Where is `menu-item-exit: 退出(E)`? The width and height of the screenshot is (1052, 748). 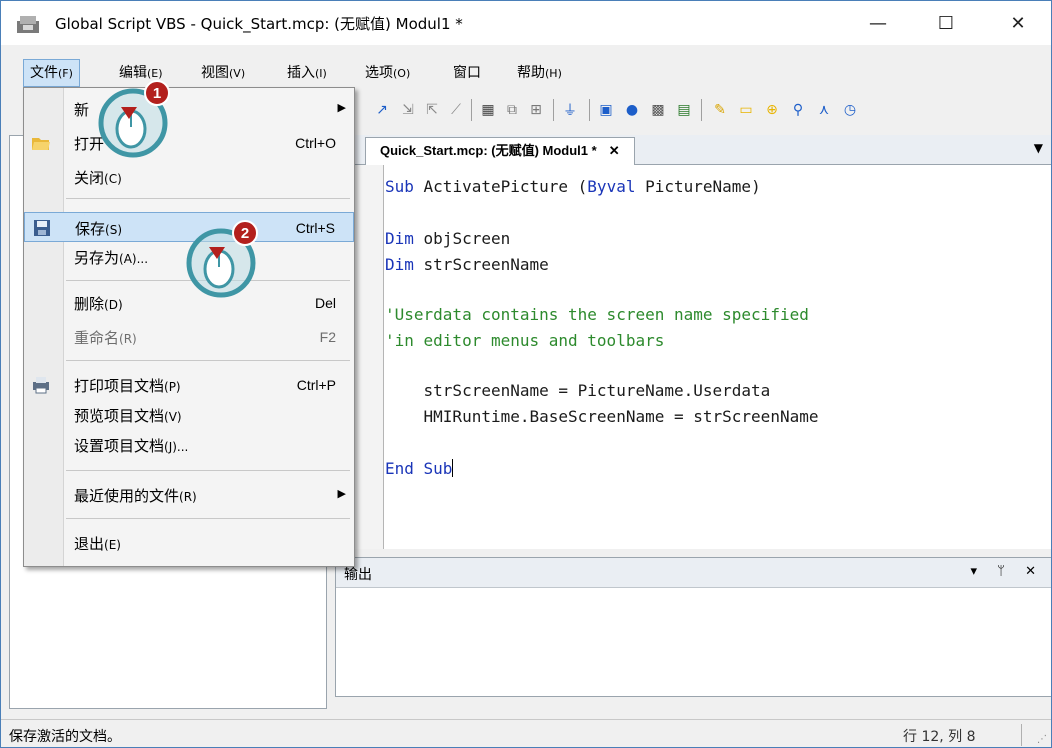
menu-item-exit: 退出(E) is located at coordinates (189, 543).